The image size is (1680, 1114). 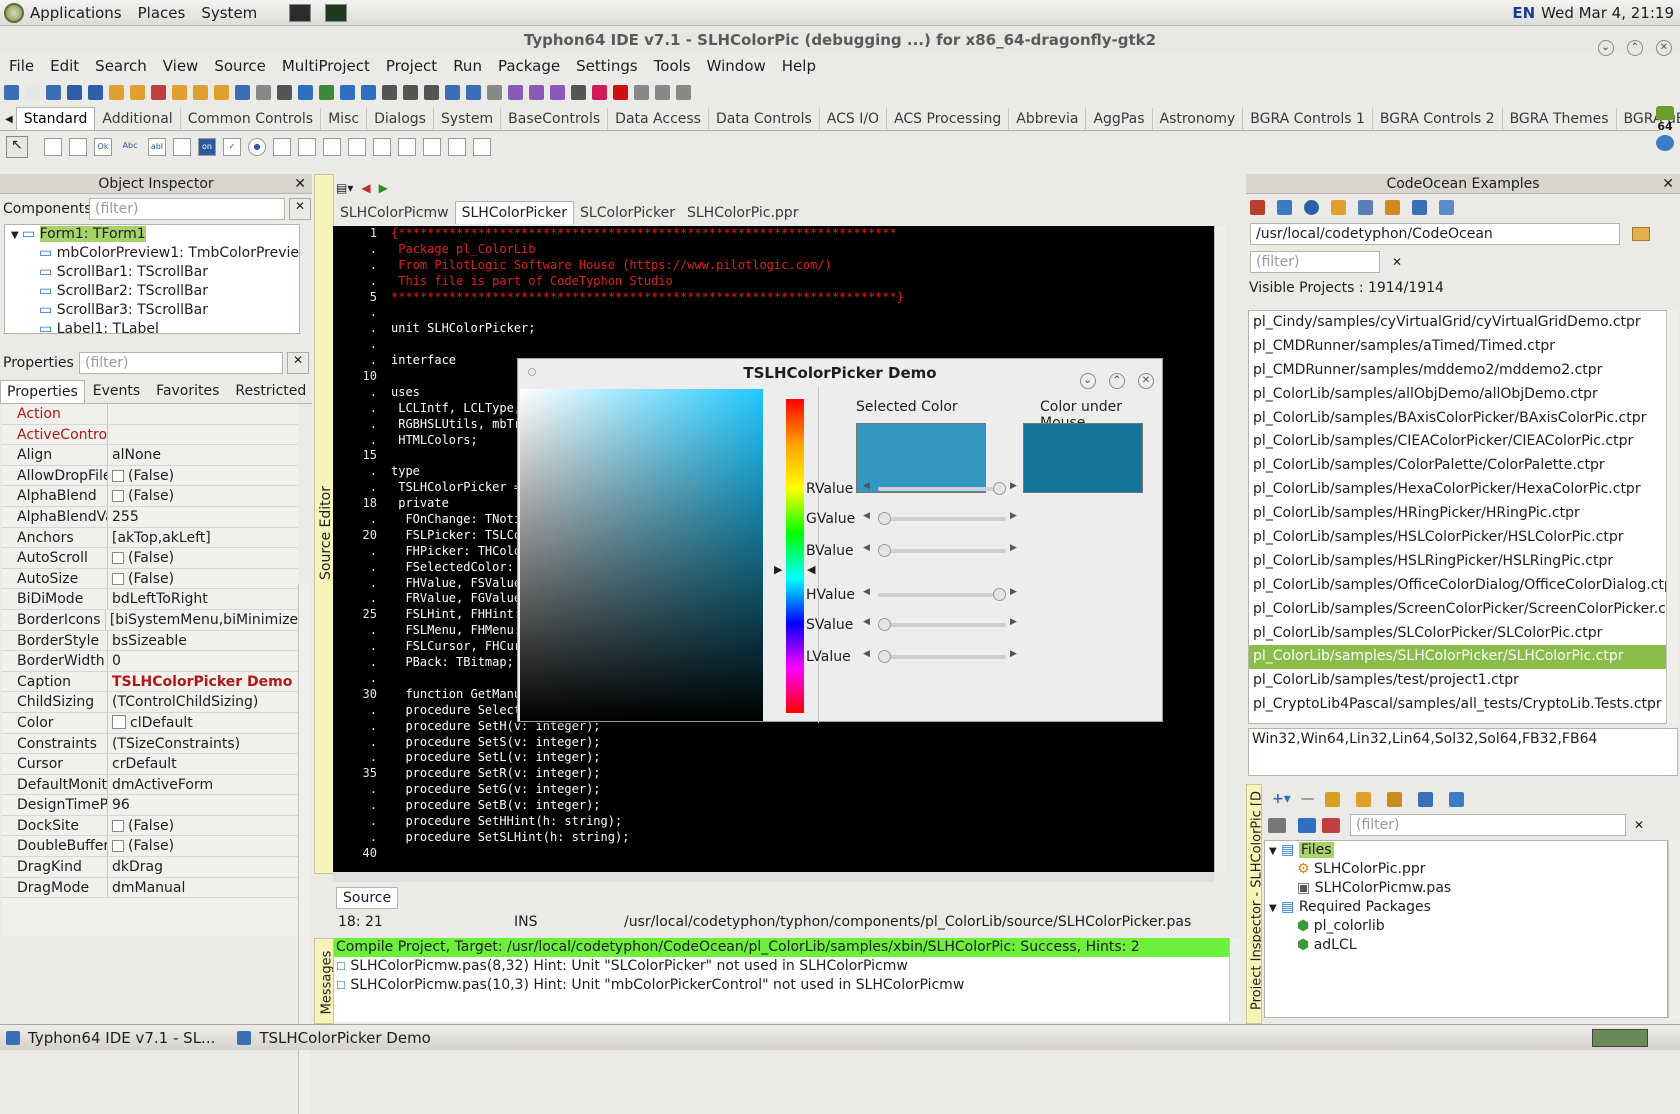 I want to click on property-value: 0, so click(x=114, y=661).